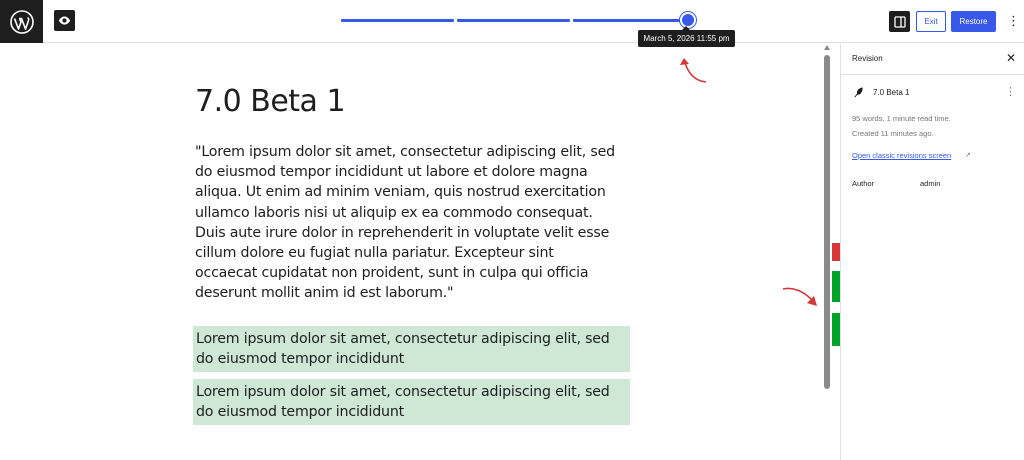 This screenshot has width=1024, height=460. I want to click on revision-created-time: Created 11 minutes ago., so click(893, 133).